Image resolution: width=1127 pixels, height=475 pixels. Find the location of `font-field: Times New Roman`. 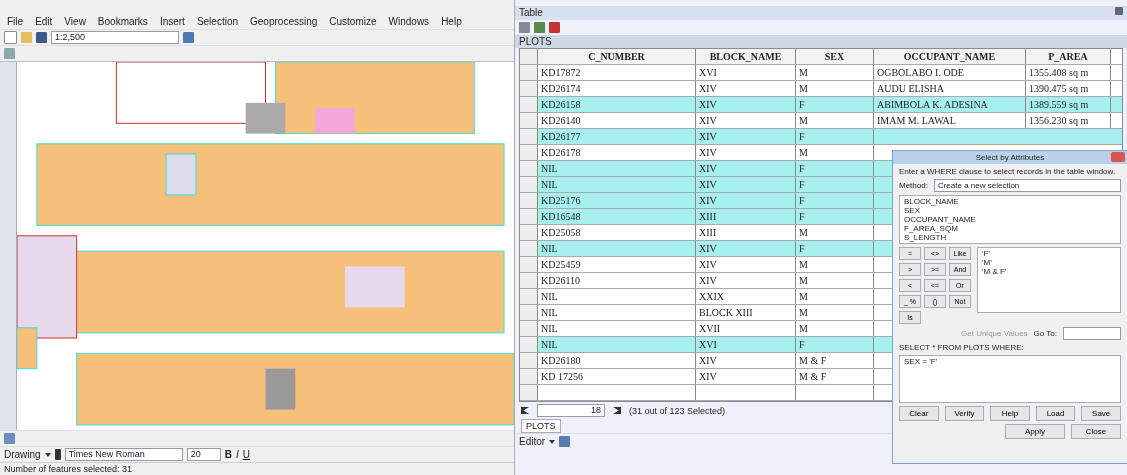

font-field: Times New Roman is located at coordinates (123, 454).